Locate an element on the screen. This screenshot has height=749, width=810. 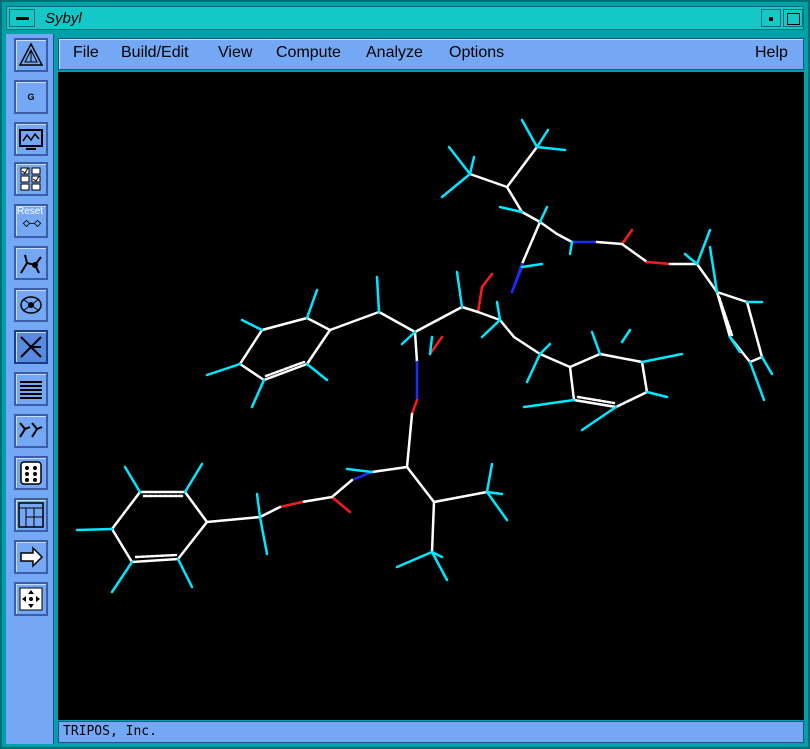
left-toolbar: G Reset is located at coordinates (30, 389).